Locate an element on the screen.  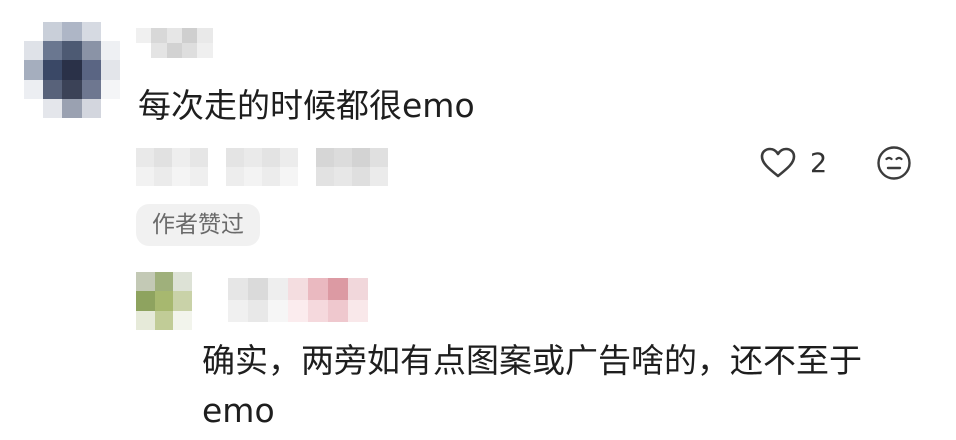
like-button: 2 is located at coordinates (793, 163).